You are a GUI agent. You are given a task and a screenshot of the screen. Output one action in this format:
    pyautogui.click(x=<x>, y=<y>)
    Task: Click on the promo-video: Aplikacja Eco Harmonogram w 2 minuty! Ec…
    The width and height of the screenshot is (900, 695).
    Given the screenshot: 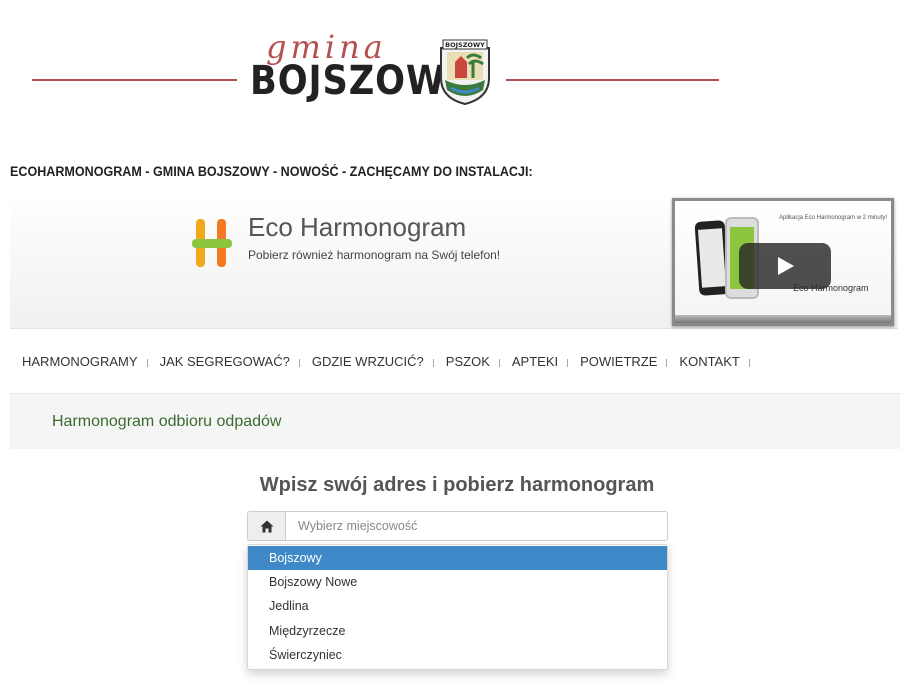 What is the action you would take?
    pyautogui.click(x=783, y=262)
    